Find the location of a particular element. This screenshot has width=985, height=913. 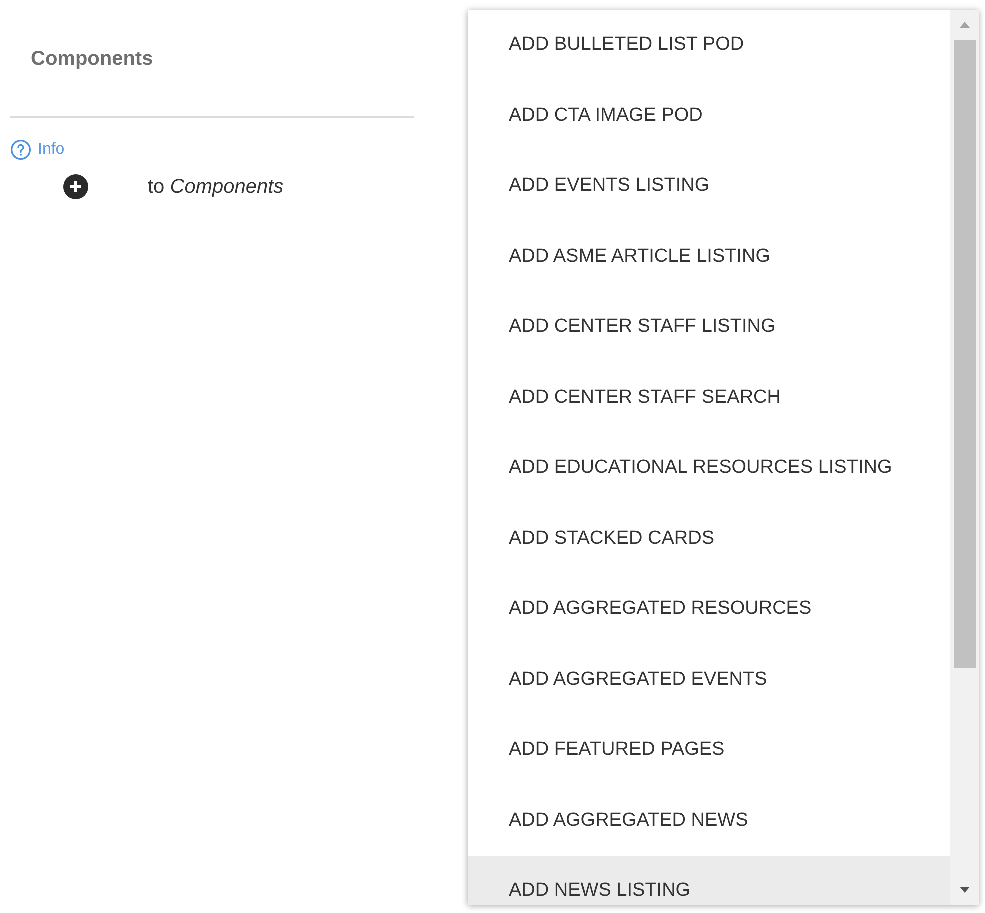

help-icon is located at coordinates (21, 150).